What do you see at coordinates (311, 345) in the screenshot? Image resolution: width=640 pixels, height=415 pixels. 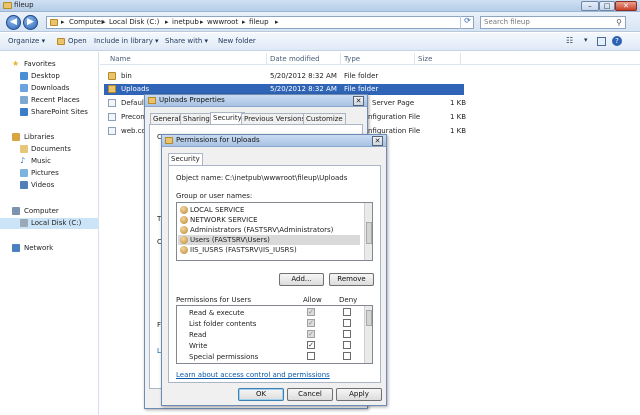 I see `allow-write-checkbox: ✓` at bounding box center [311, 345].